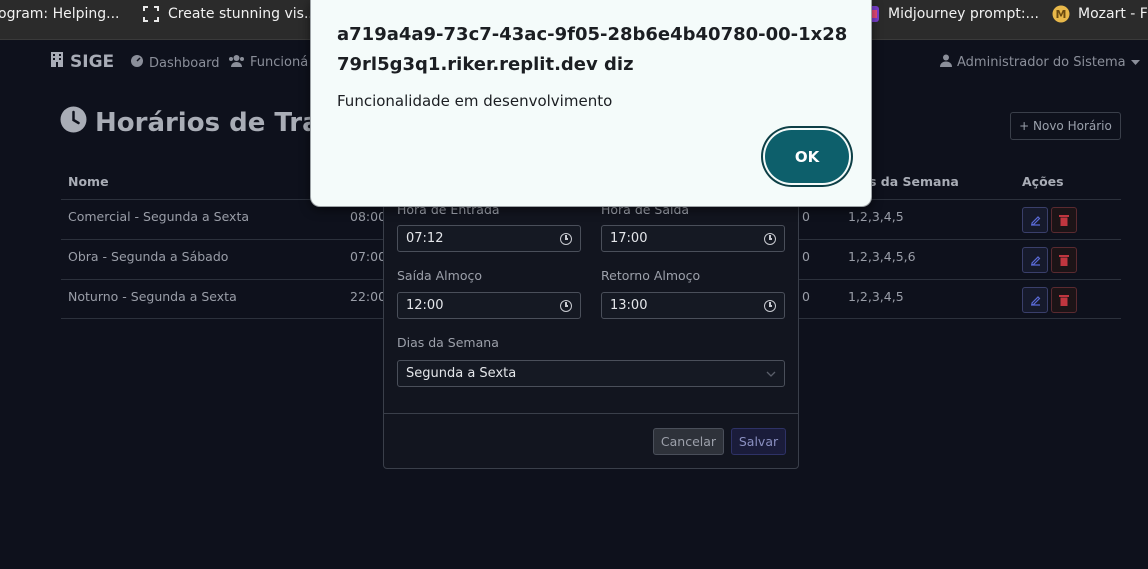  I want to click on column-header-nome: Nome, so click(88, 181).